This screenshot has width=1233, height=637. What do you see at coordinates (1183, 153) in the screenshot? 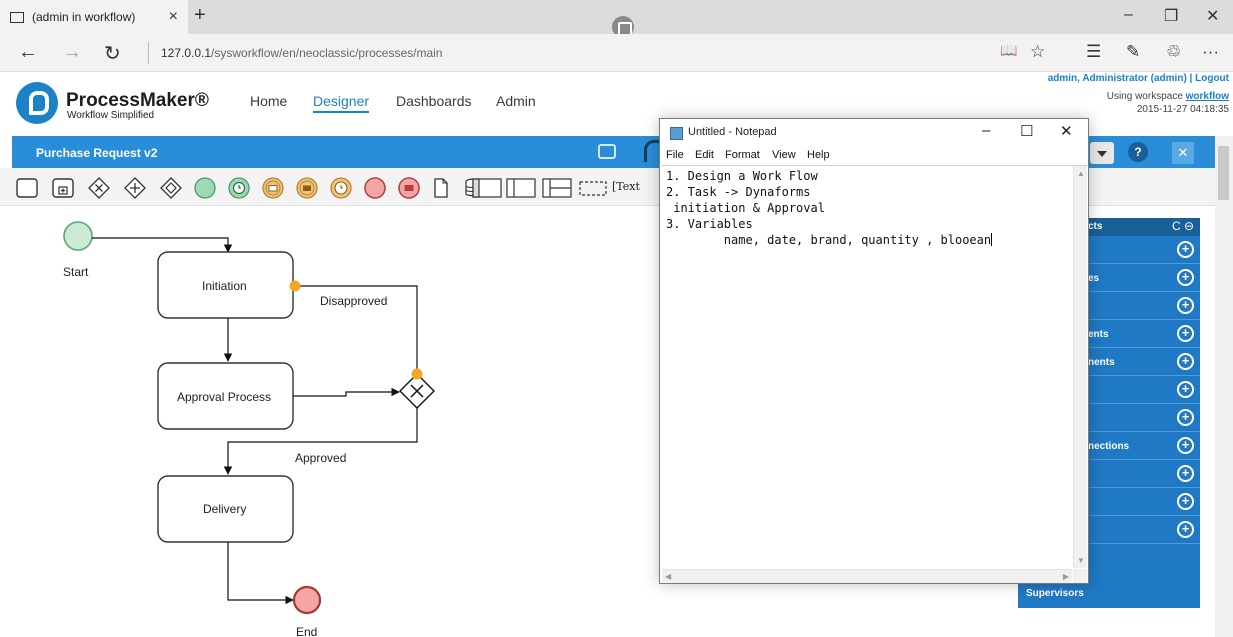
I see `close-designer-button: ✕` at bounding box center [1183, 153].